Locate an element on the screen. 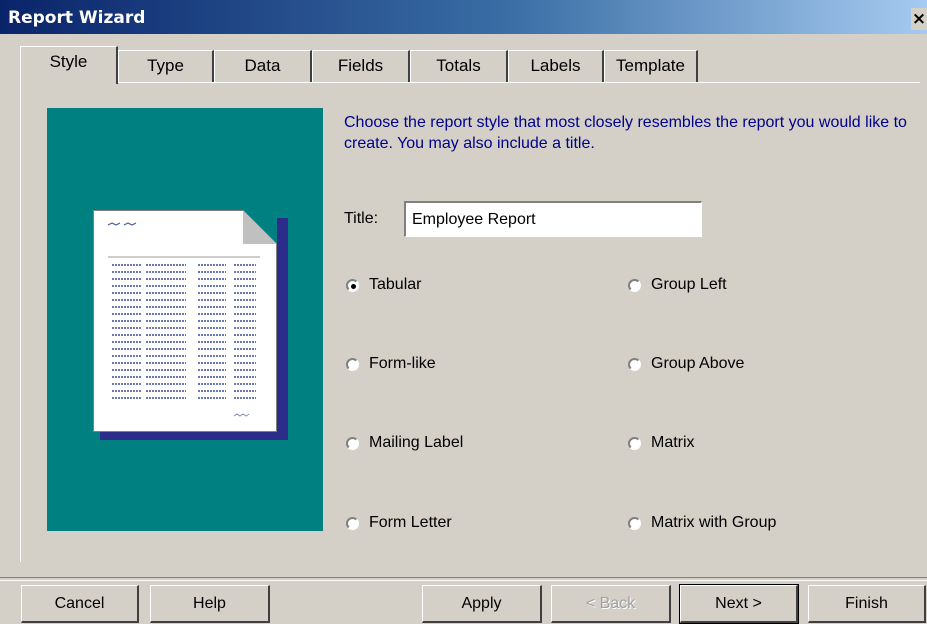  tab-totals: Totals is located at coordinates (459, 66).